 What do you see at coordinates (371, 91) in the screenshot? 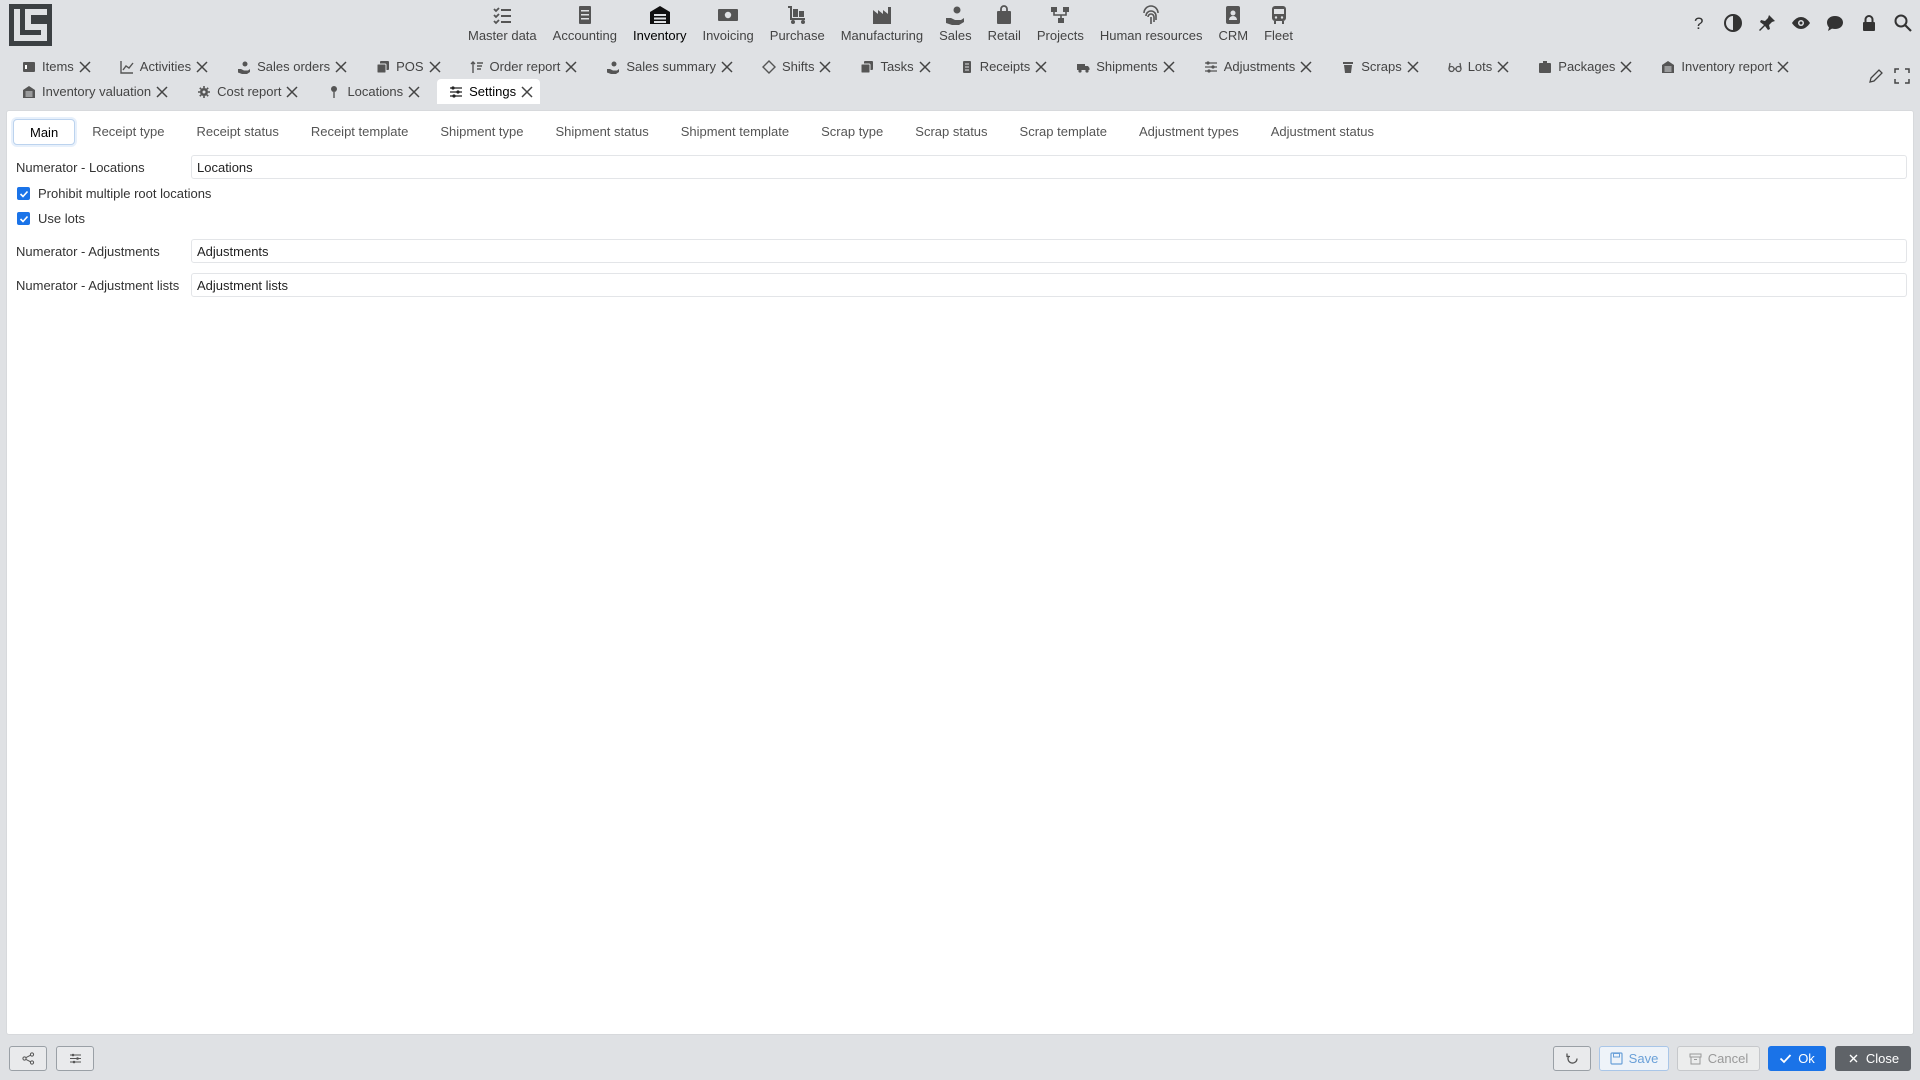
I see `tab-locations: Locations` at bounding box center [371, 91].